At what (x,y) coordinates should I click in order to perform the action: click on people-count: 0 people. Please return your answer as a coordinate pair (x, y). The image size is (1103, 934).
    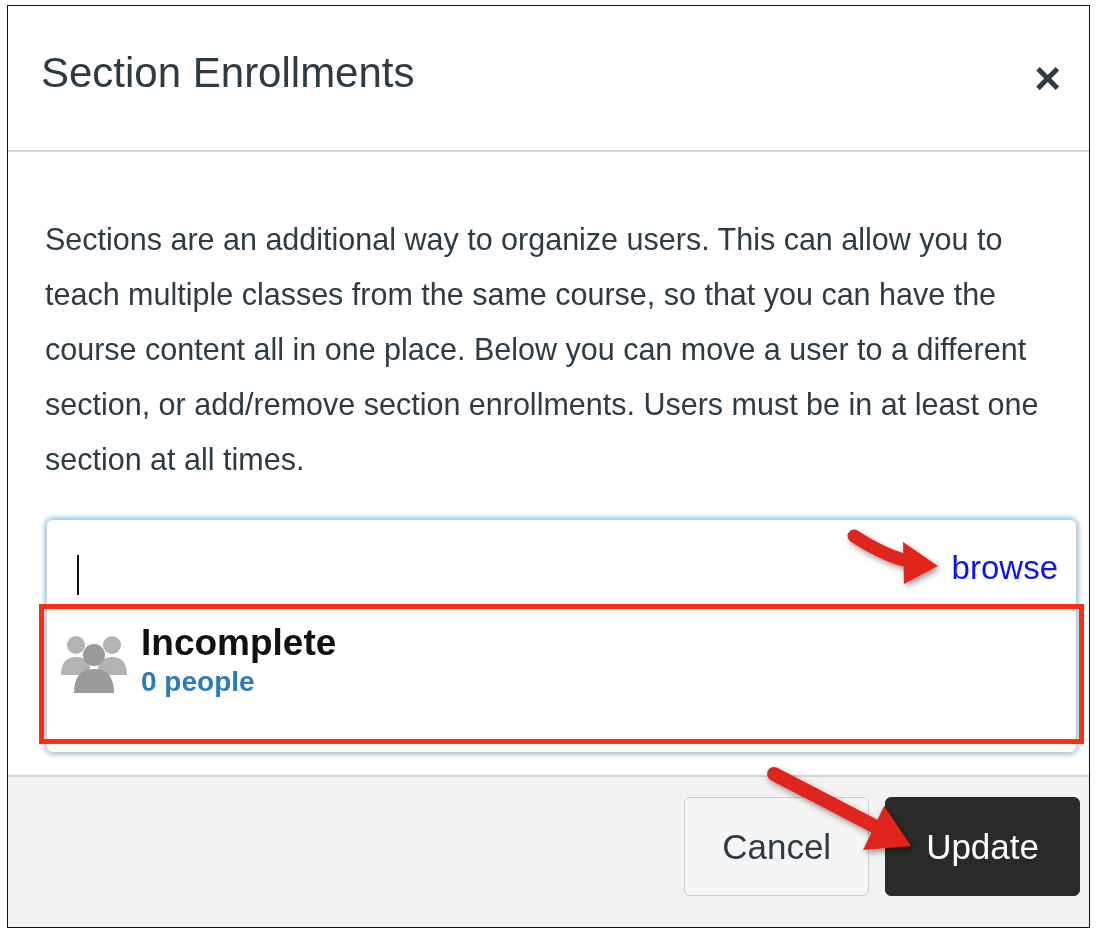
    Looking at the image, I should click on (239, 681).